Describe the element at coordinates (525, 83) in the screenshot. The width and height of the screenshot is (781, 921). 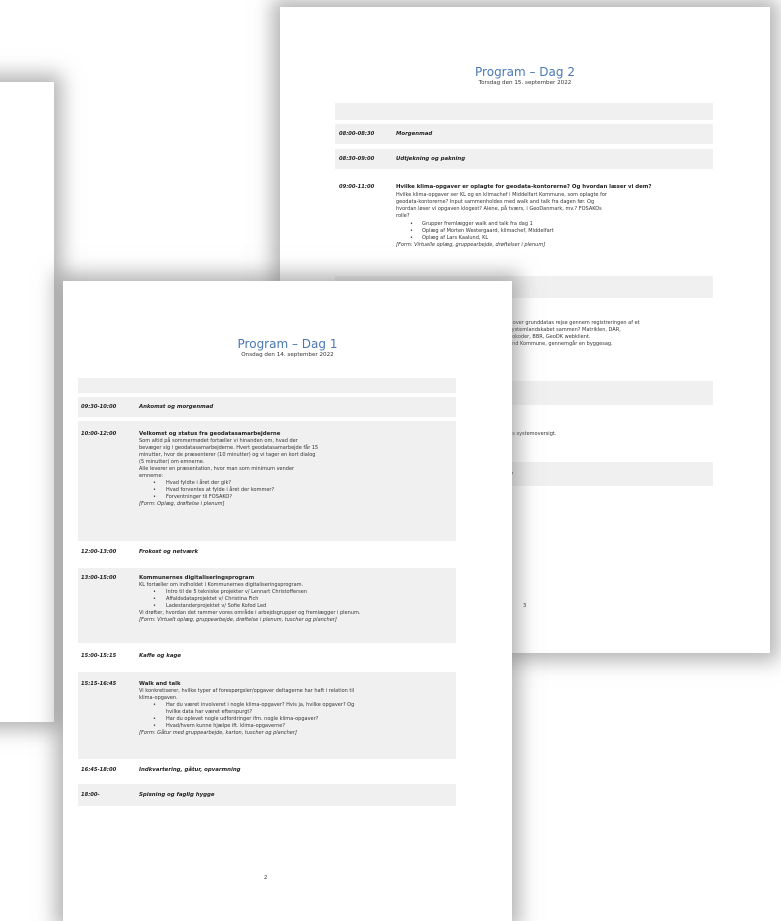
I see `page-subtitle: Torsdag den 15. september 2022` at that location.